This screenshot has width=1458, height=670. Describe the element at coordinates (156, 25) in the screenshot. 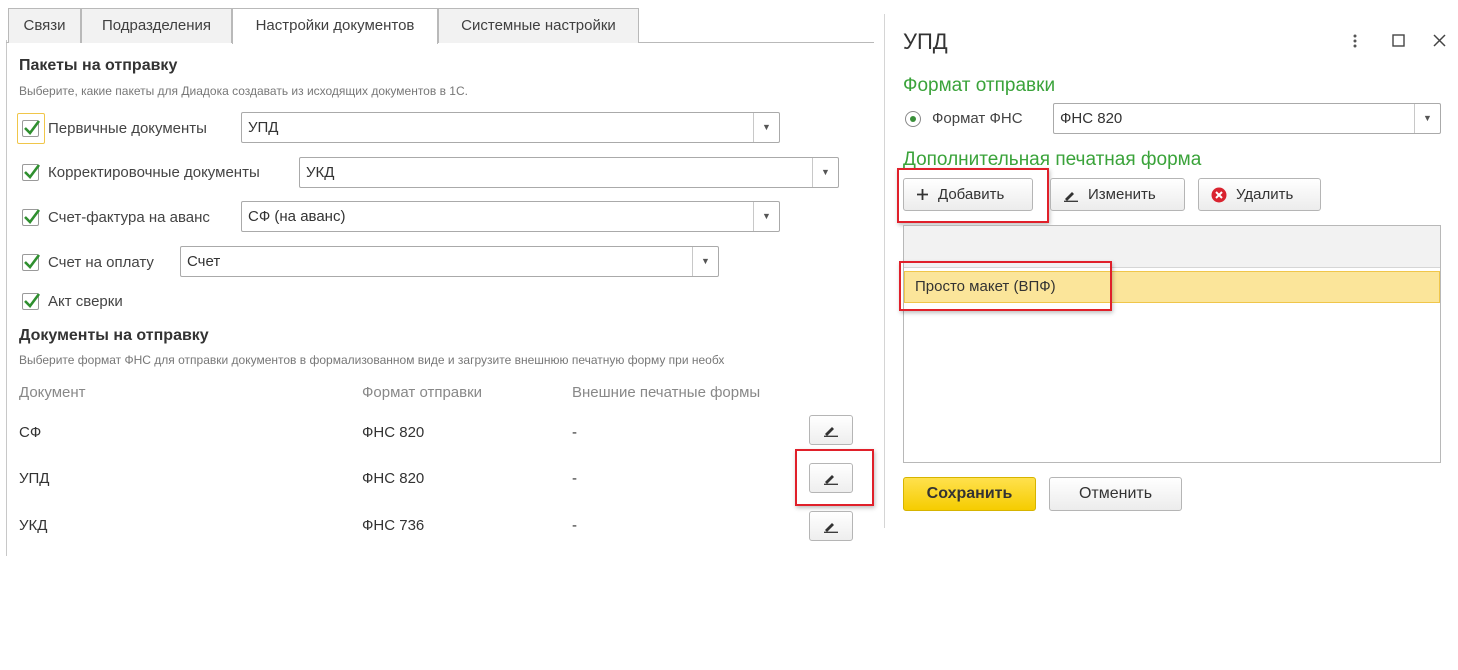

I see `tab-departments: Подразделения` at that location.